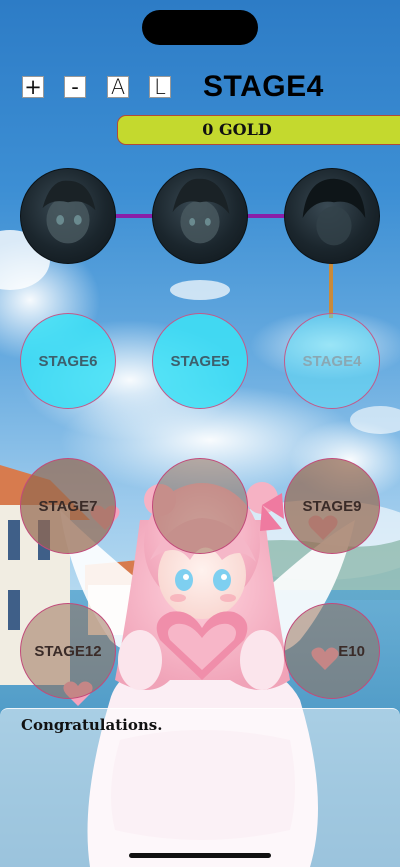  What do you see at coordinates (200, 506) in the screenshot?
I see `stage-node-stage8` at bounding box center [200, 506].